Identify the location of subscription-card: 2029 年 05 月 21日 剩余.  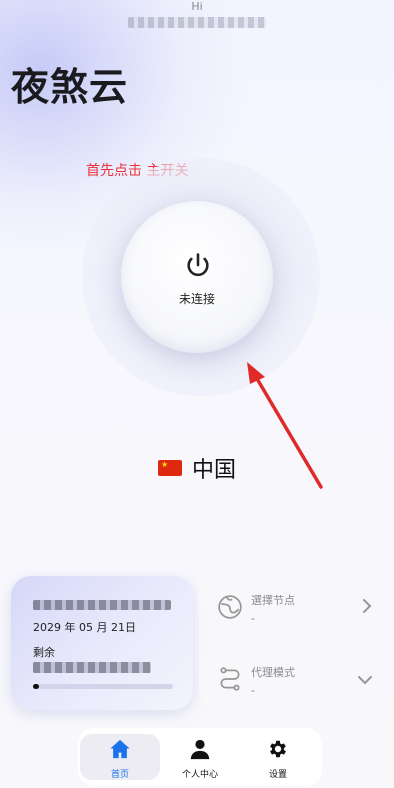
(102, 643).